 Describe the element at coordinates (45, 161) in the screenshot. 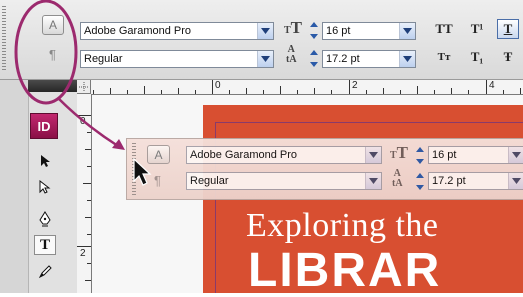

I see `selection-tool-icon` at that location.